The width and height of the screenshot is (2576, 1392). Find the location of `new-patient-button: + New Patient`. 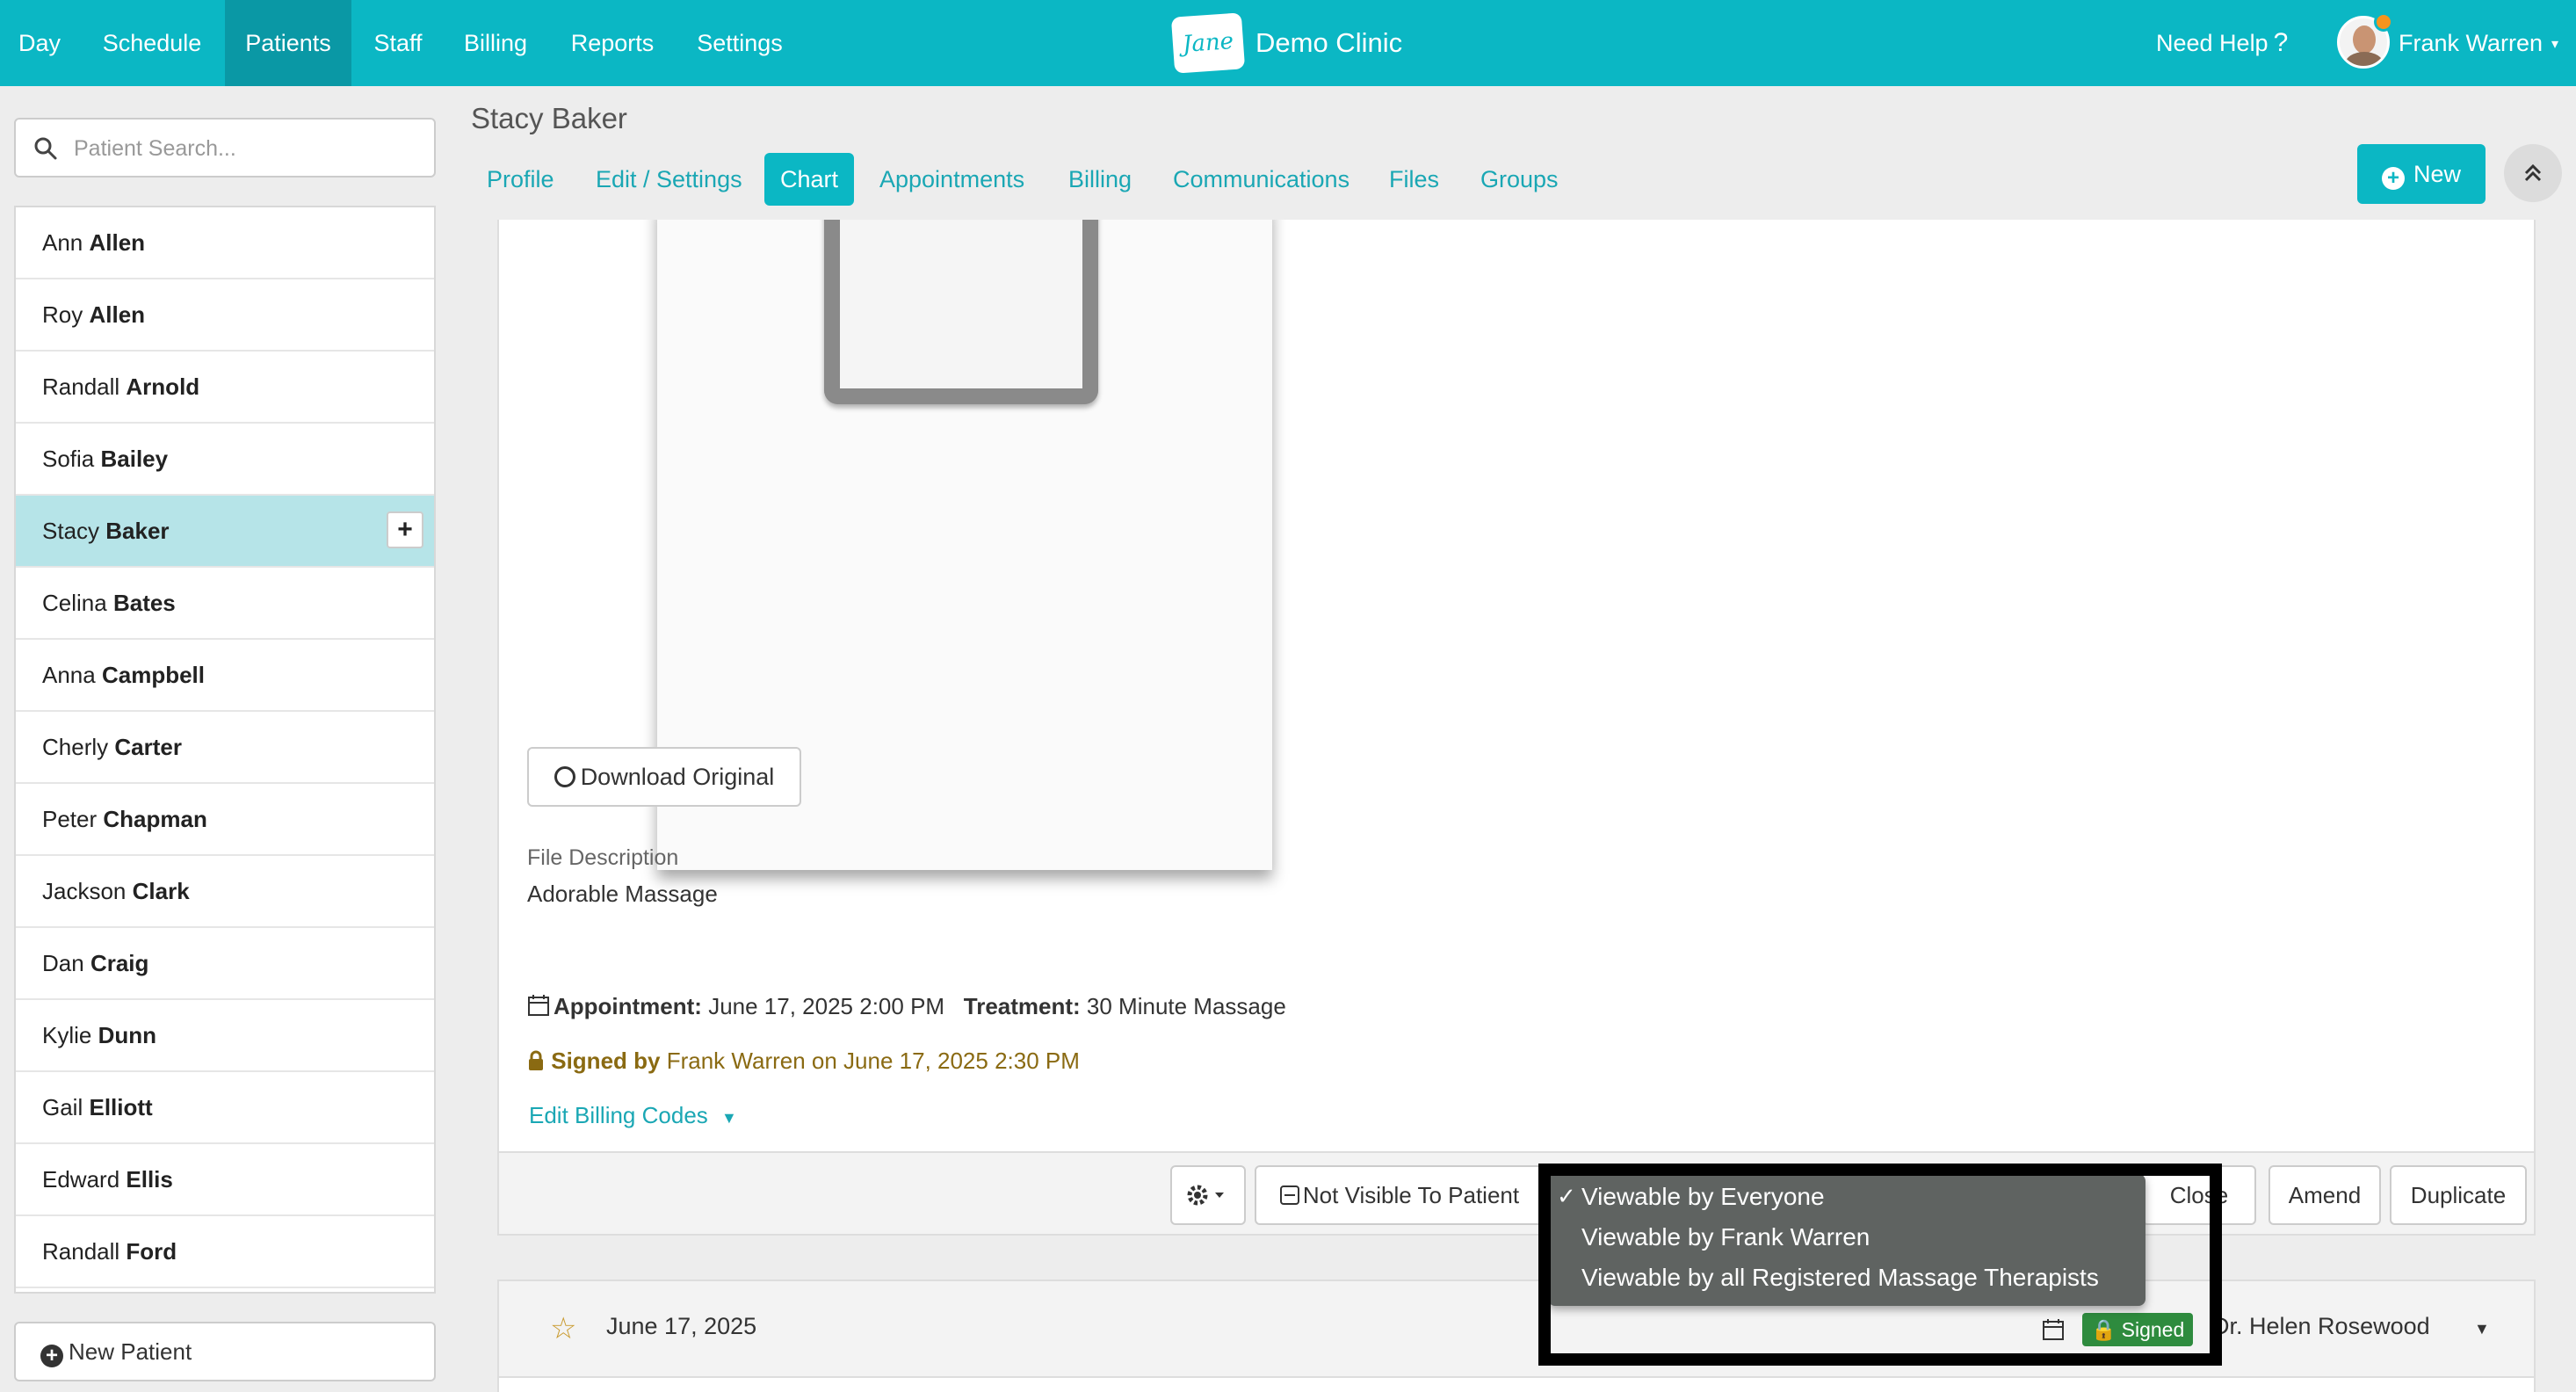

new-patient-button: + New Patient is located at coordinates (225, 1351).